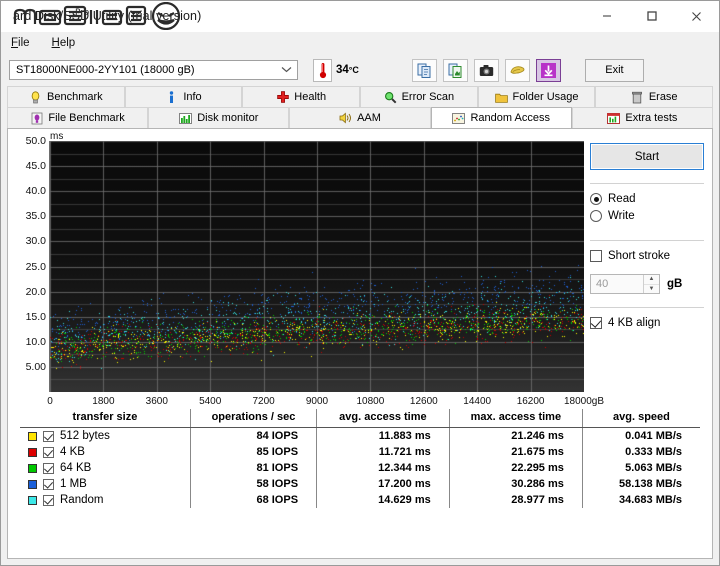  What do you see at coordinates (29, 263) in the screenshot?
I see `y-axis-tick-labels: 50.0 45.0 40.0 35.0 30.0 25.0 20.0 15.0 10.0 5.00` at bounding box center [29, 263].